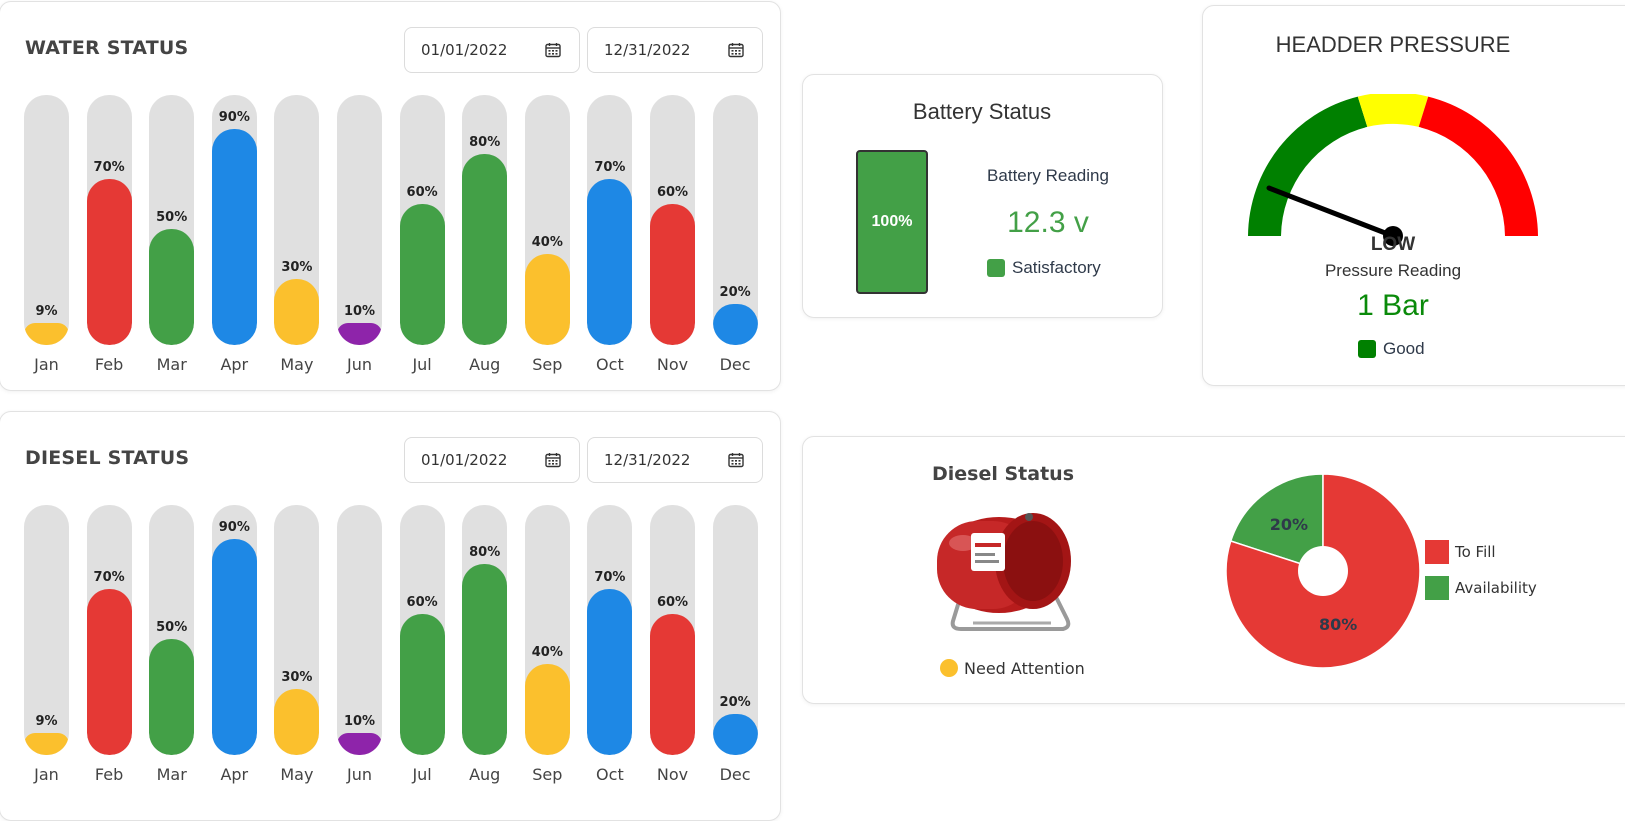 Image resolution: width=1625 pixels, height=821 pixels. Describe the element at coordinates (359, 234) in the screenshot. I see `bar-jun: 10% Jun` at that location.